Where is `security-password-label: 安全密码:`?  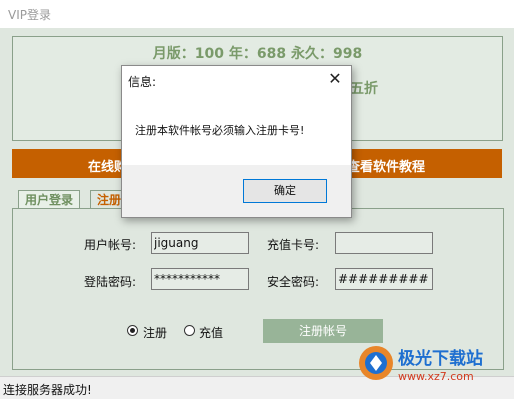 security-password-label: 安全密码: is located at coordinates (293, 282).